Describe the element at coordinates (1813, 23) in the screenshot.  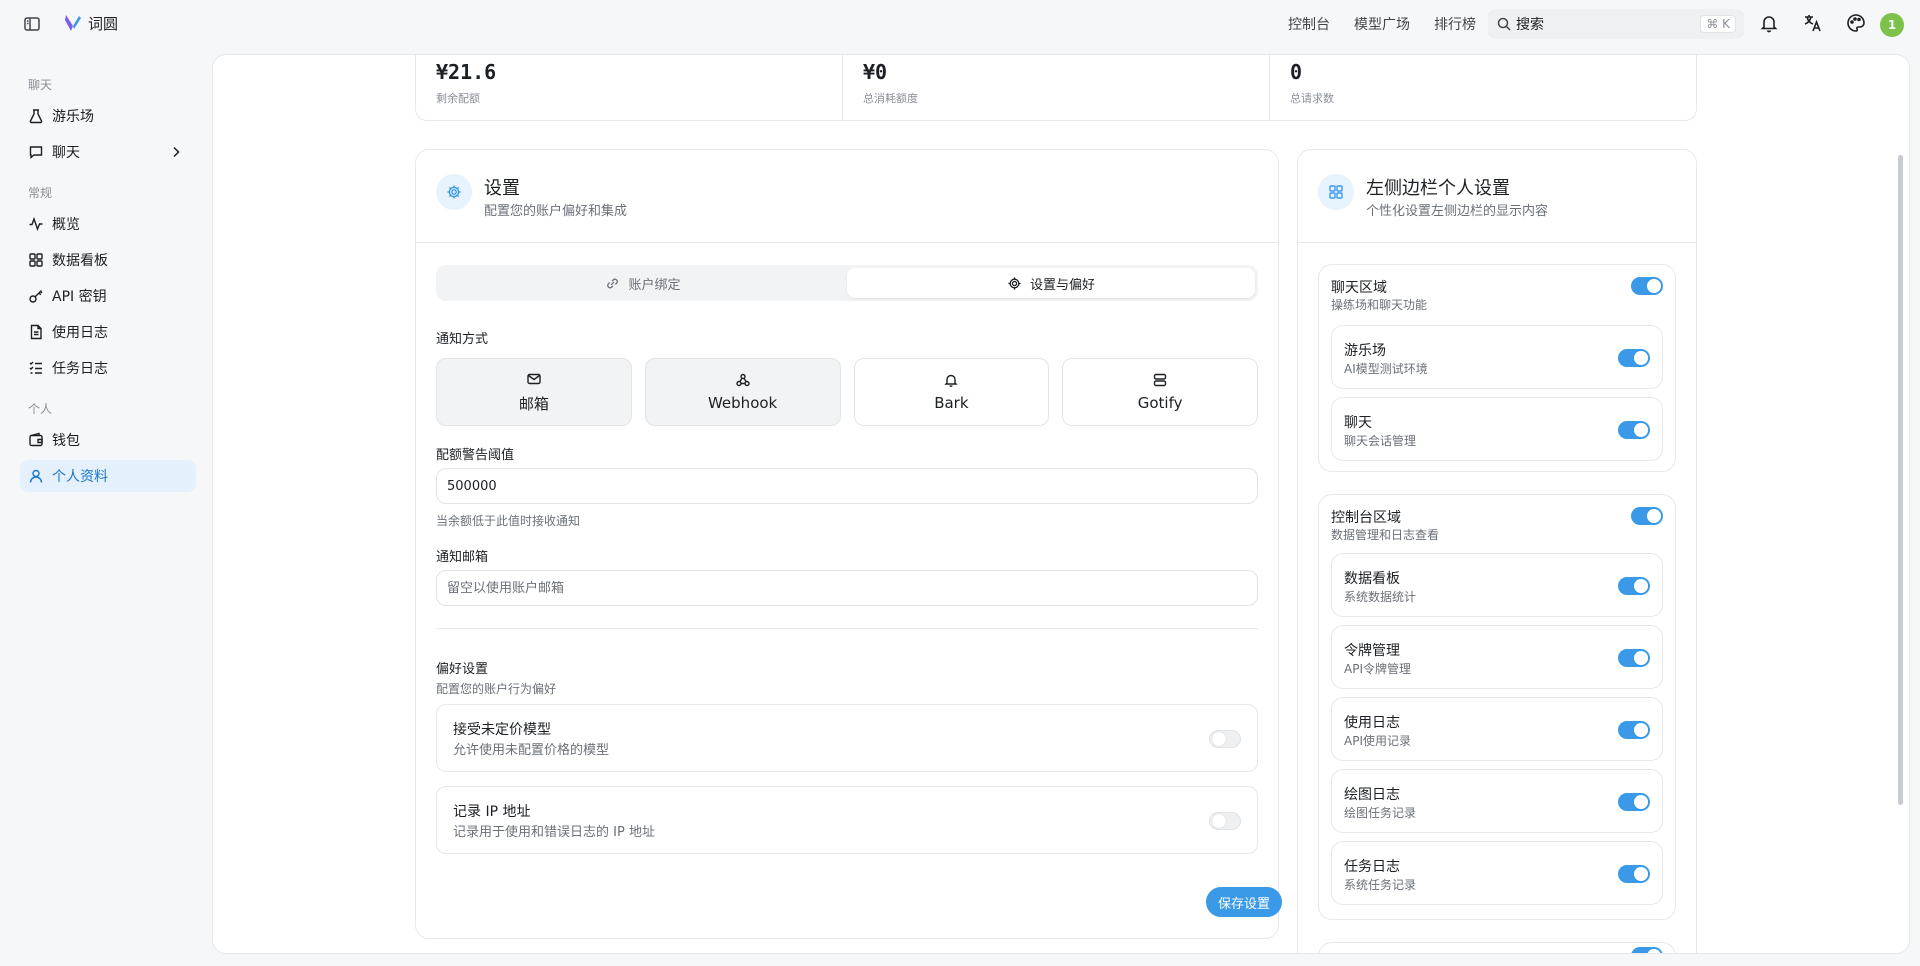
I see `translate-icon` at that location.